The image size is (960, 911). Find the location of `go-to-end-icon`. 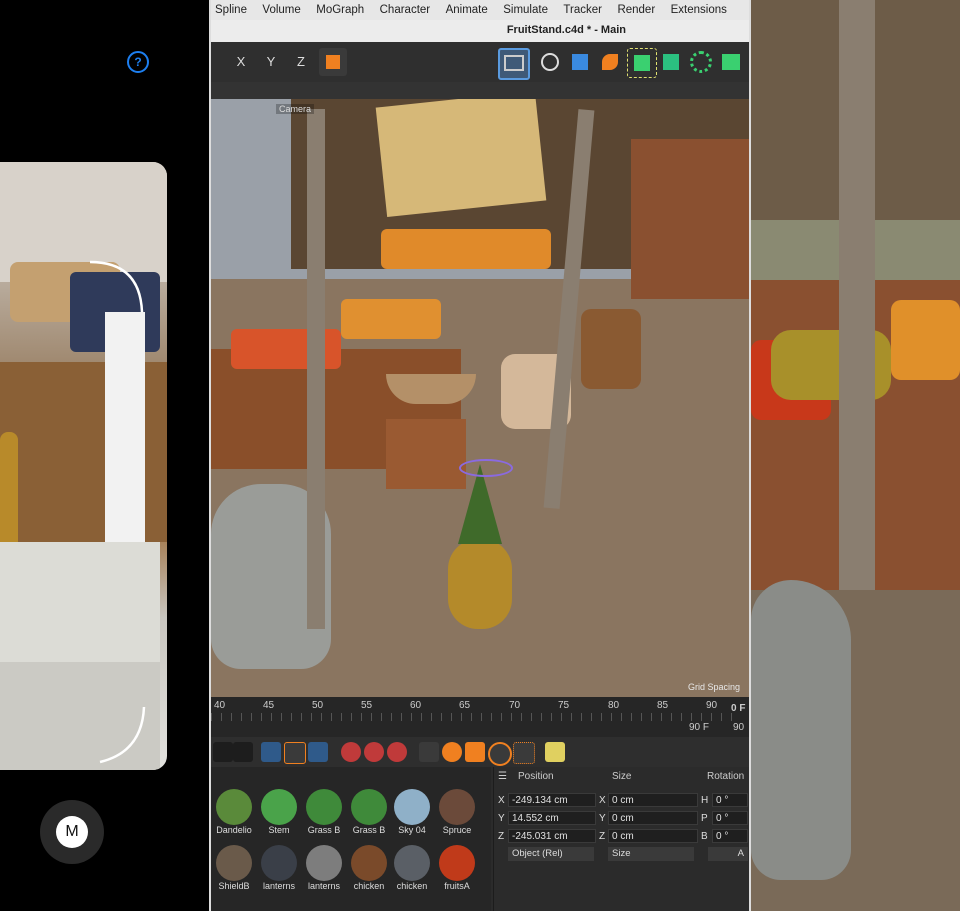

go-to-end-icon is located at coordinates (243, 752).